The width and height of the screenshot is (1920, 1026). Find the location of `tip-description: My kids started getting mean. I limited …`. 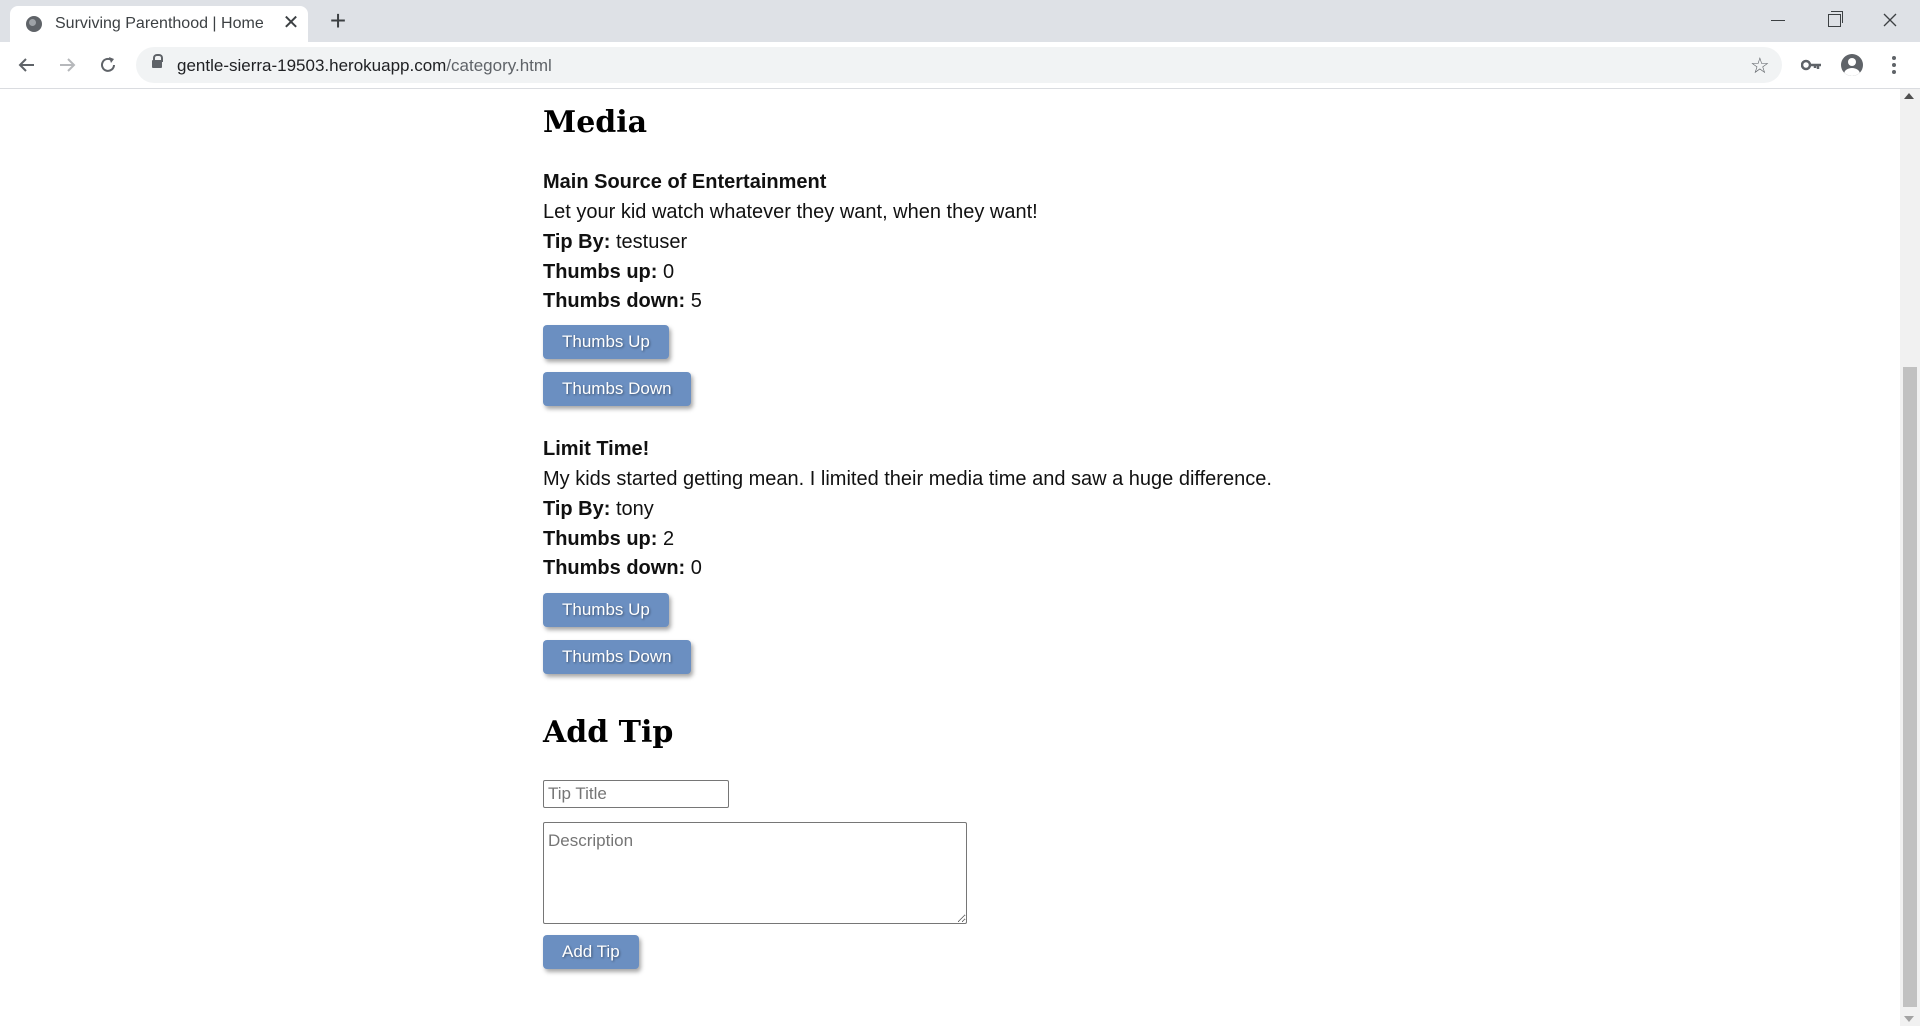

tip-description: My kids started getting mean. I limited … is located at coordinates (907, 479).